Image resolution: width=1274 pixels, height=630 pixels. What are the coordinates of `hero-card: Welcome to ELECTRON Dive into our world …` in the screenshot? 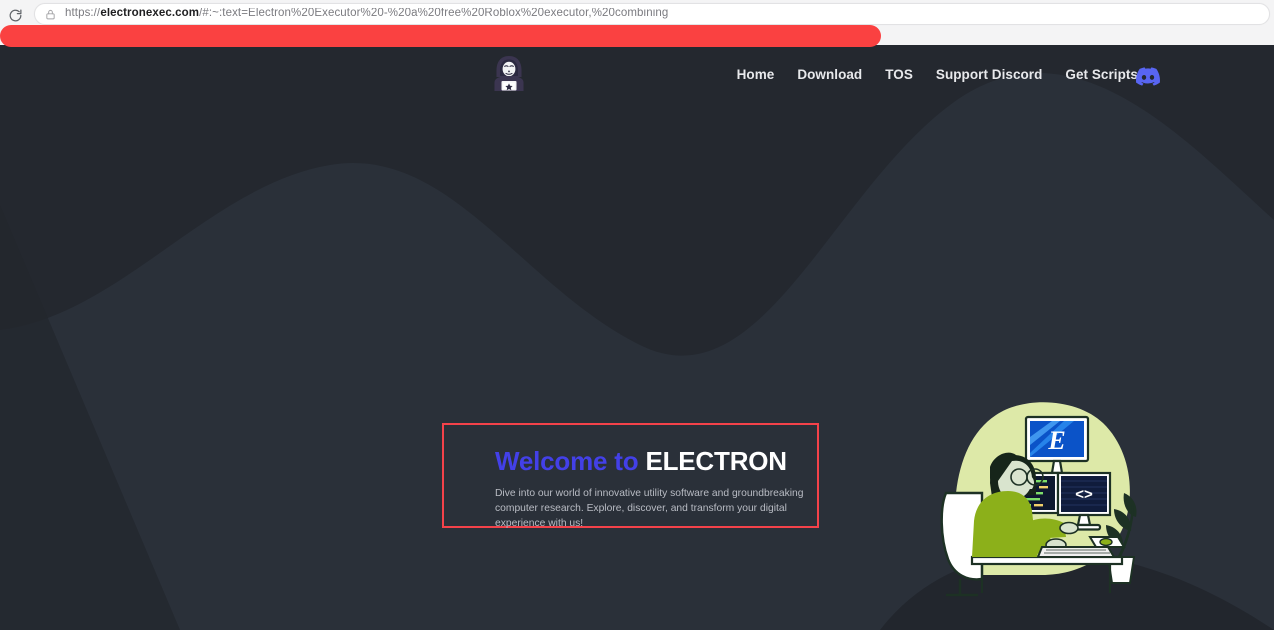 It's located at (630, 476).